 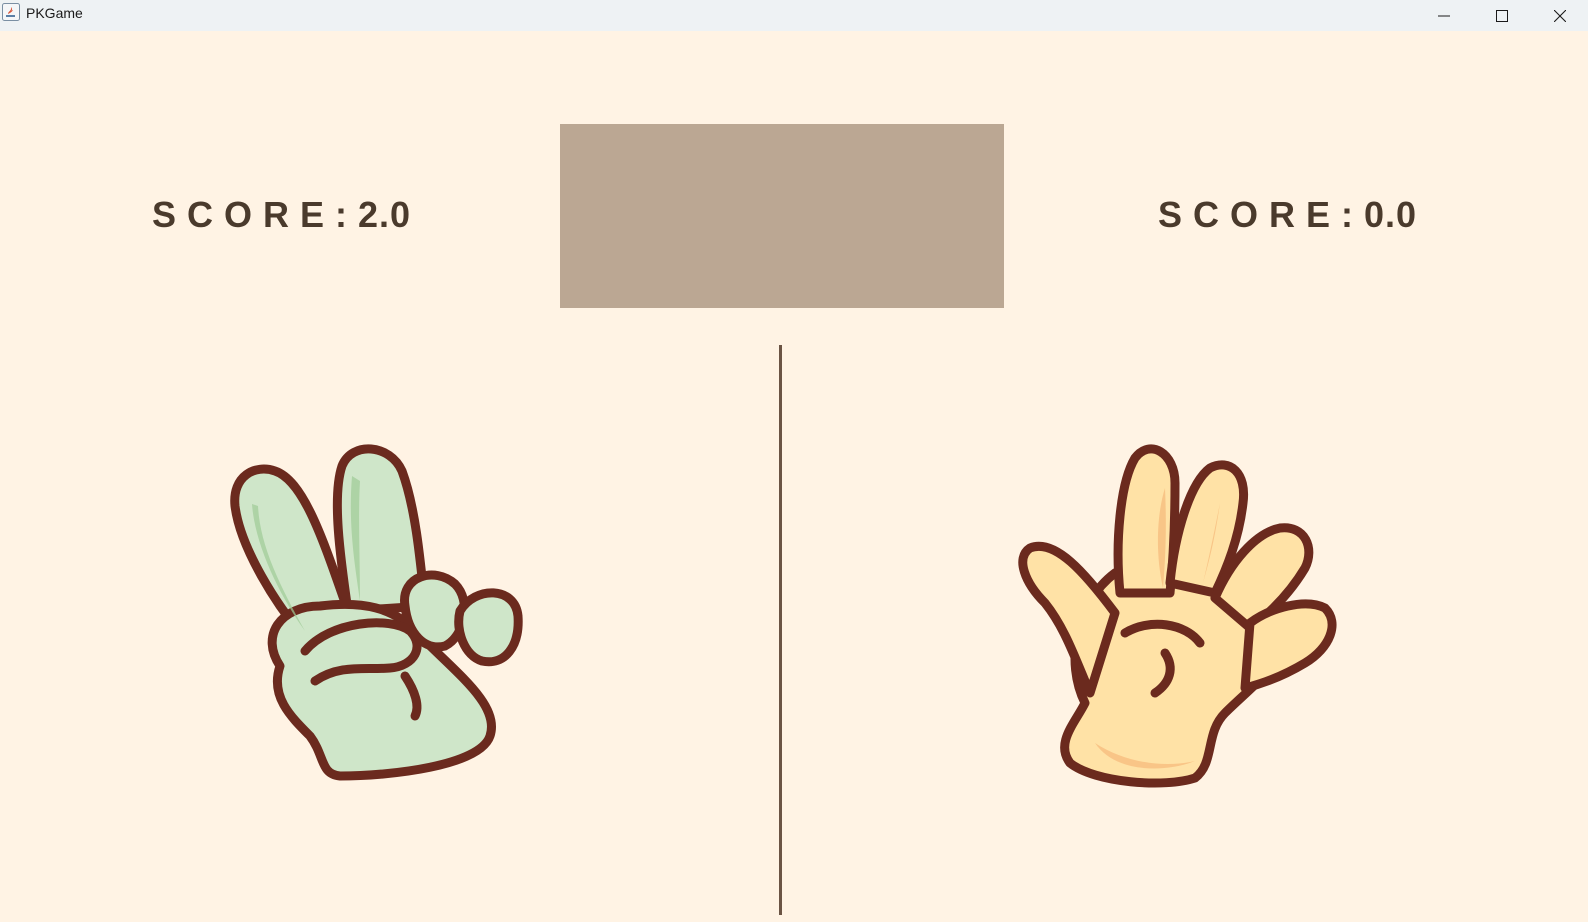 What do you see at coordinates (794, 15) in the screenshot?
I see `window-titlebar: PKGame` at bounding box center [794, 15].